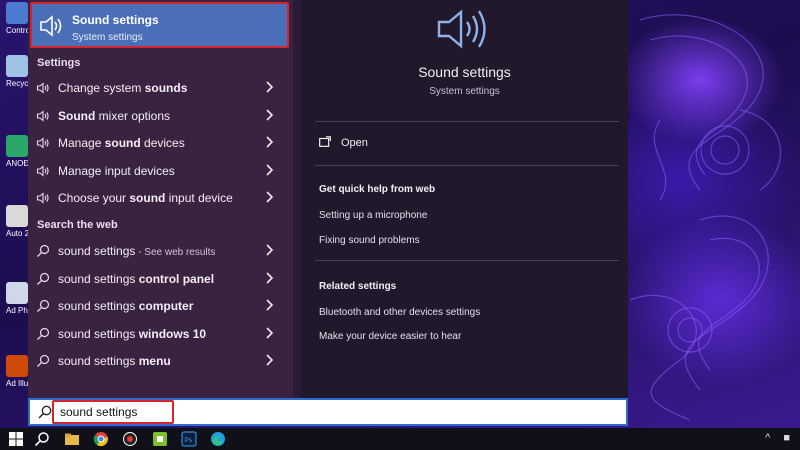 This screenshot has width=800, height=450. Describe the element at coordinates (159, 25) in the screenshot. I see `best-match-sound-settings: Sound settings System settings` at that location.